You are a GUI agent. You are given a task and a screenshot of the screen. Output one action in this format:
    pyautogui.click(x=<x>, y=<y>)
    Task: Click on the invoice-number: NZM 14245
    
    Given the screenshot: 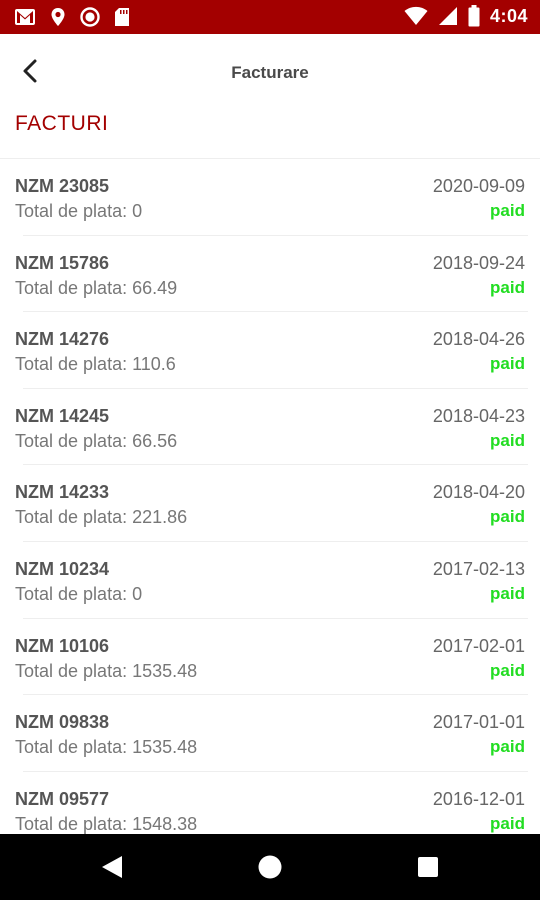 What is the action you would take?
    pyautogui.click(x=62, y=415)
    